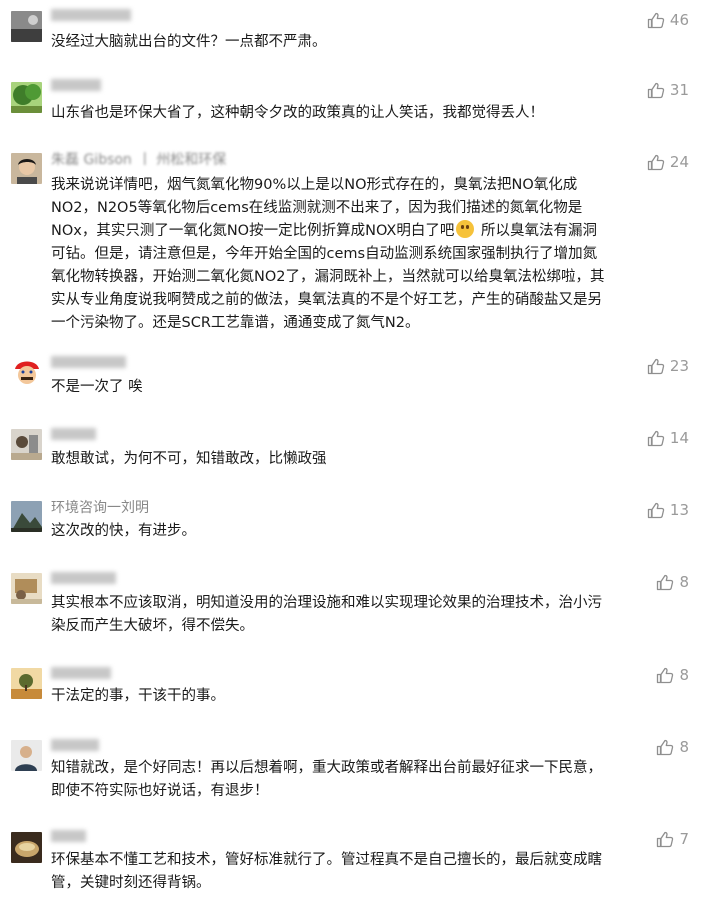  What do you see at coordinates (679, 438) in the screenshot?
I see `like-count: 14` at bounding box center [679, 438].